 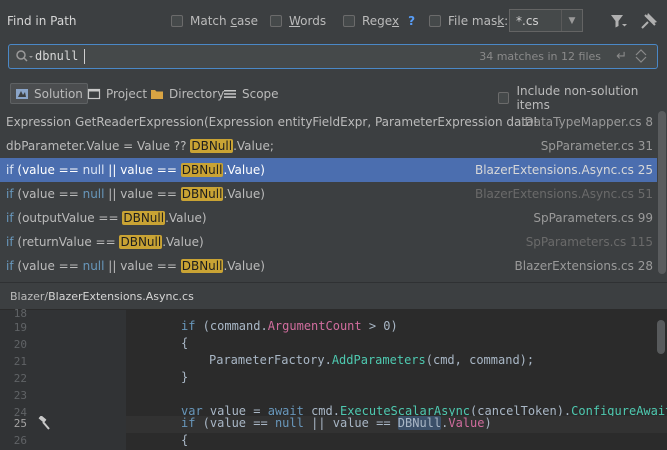 What do you see at coordinates (661, 337) in the screenshot?
I see `editor-scrollbar` at bounding box center [661, 337].